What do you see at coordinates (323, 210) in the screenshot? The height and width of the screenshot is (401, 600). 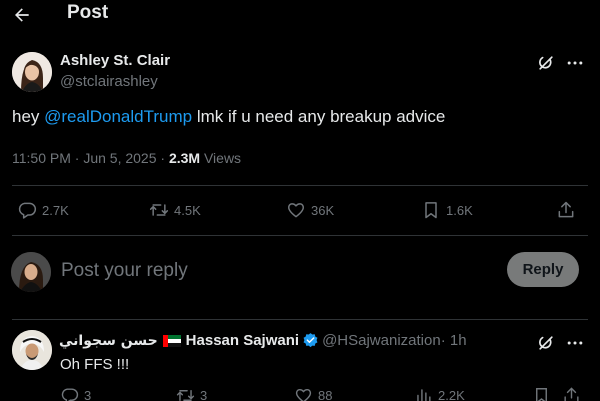 I see `like-count: 36K` at bounding box center [323, 210].